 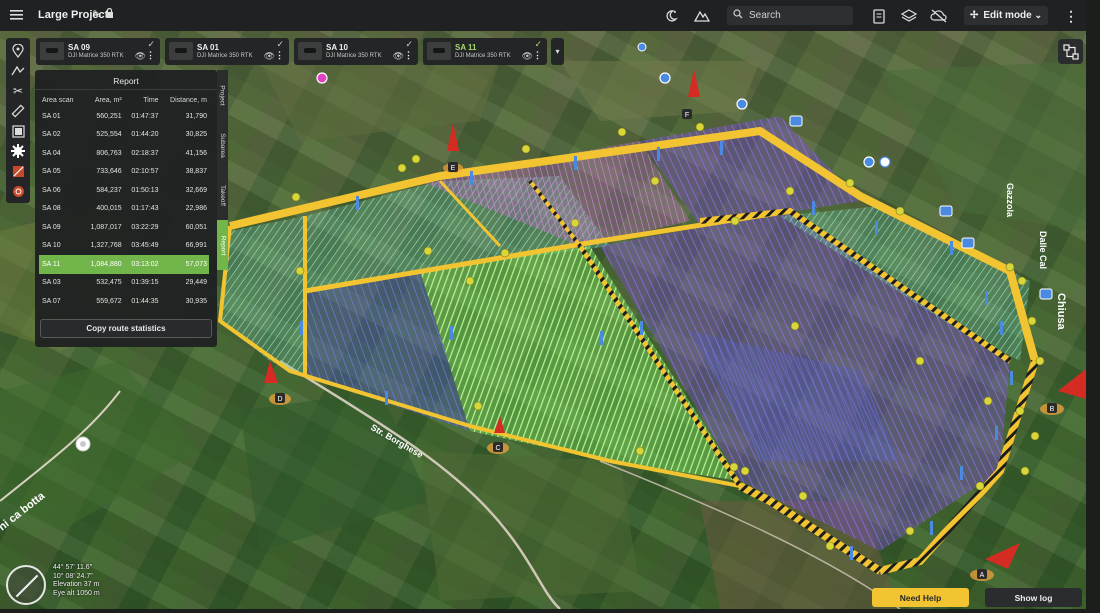 I want to click on tab-takeoff: Takeoff, so click(x=222, y=195).